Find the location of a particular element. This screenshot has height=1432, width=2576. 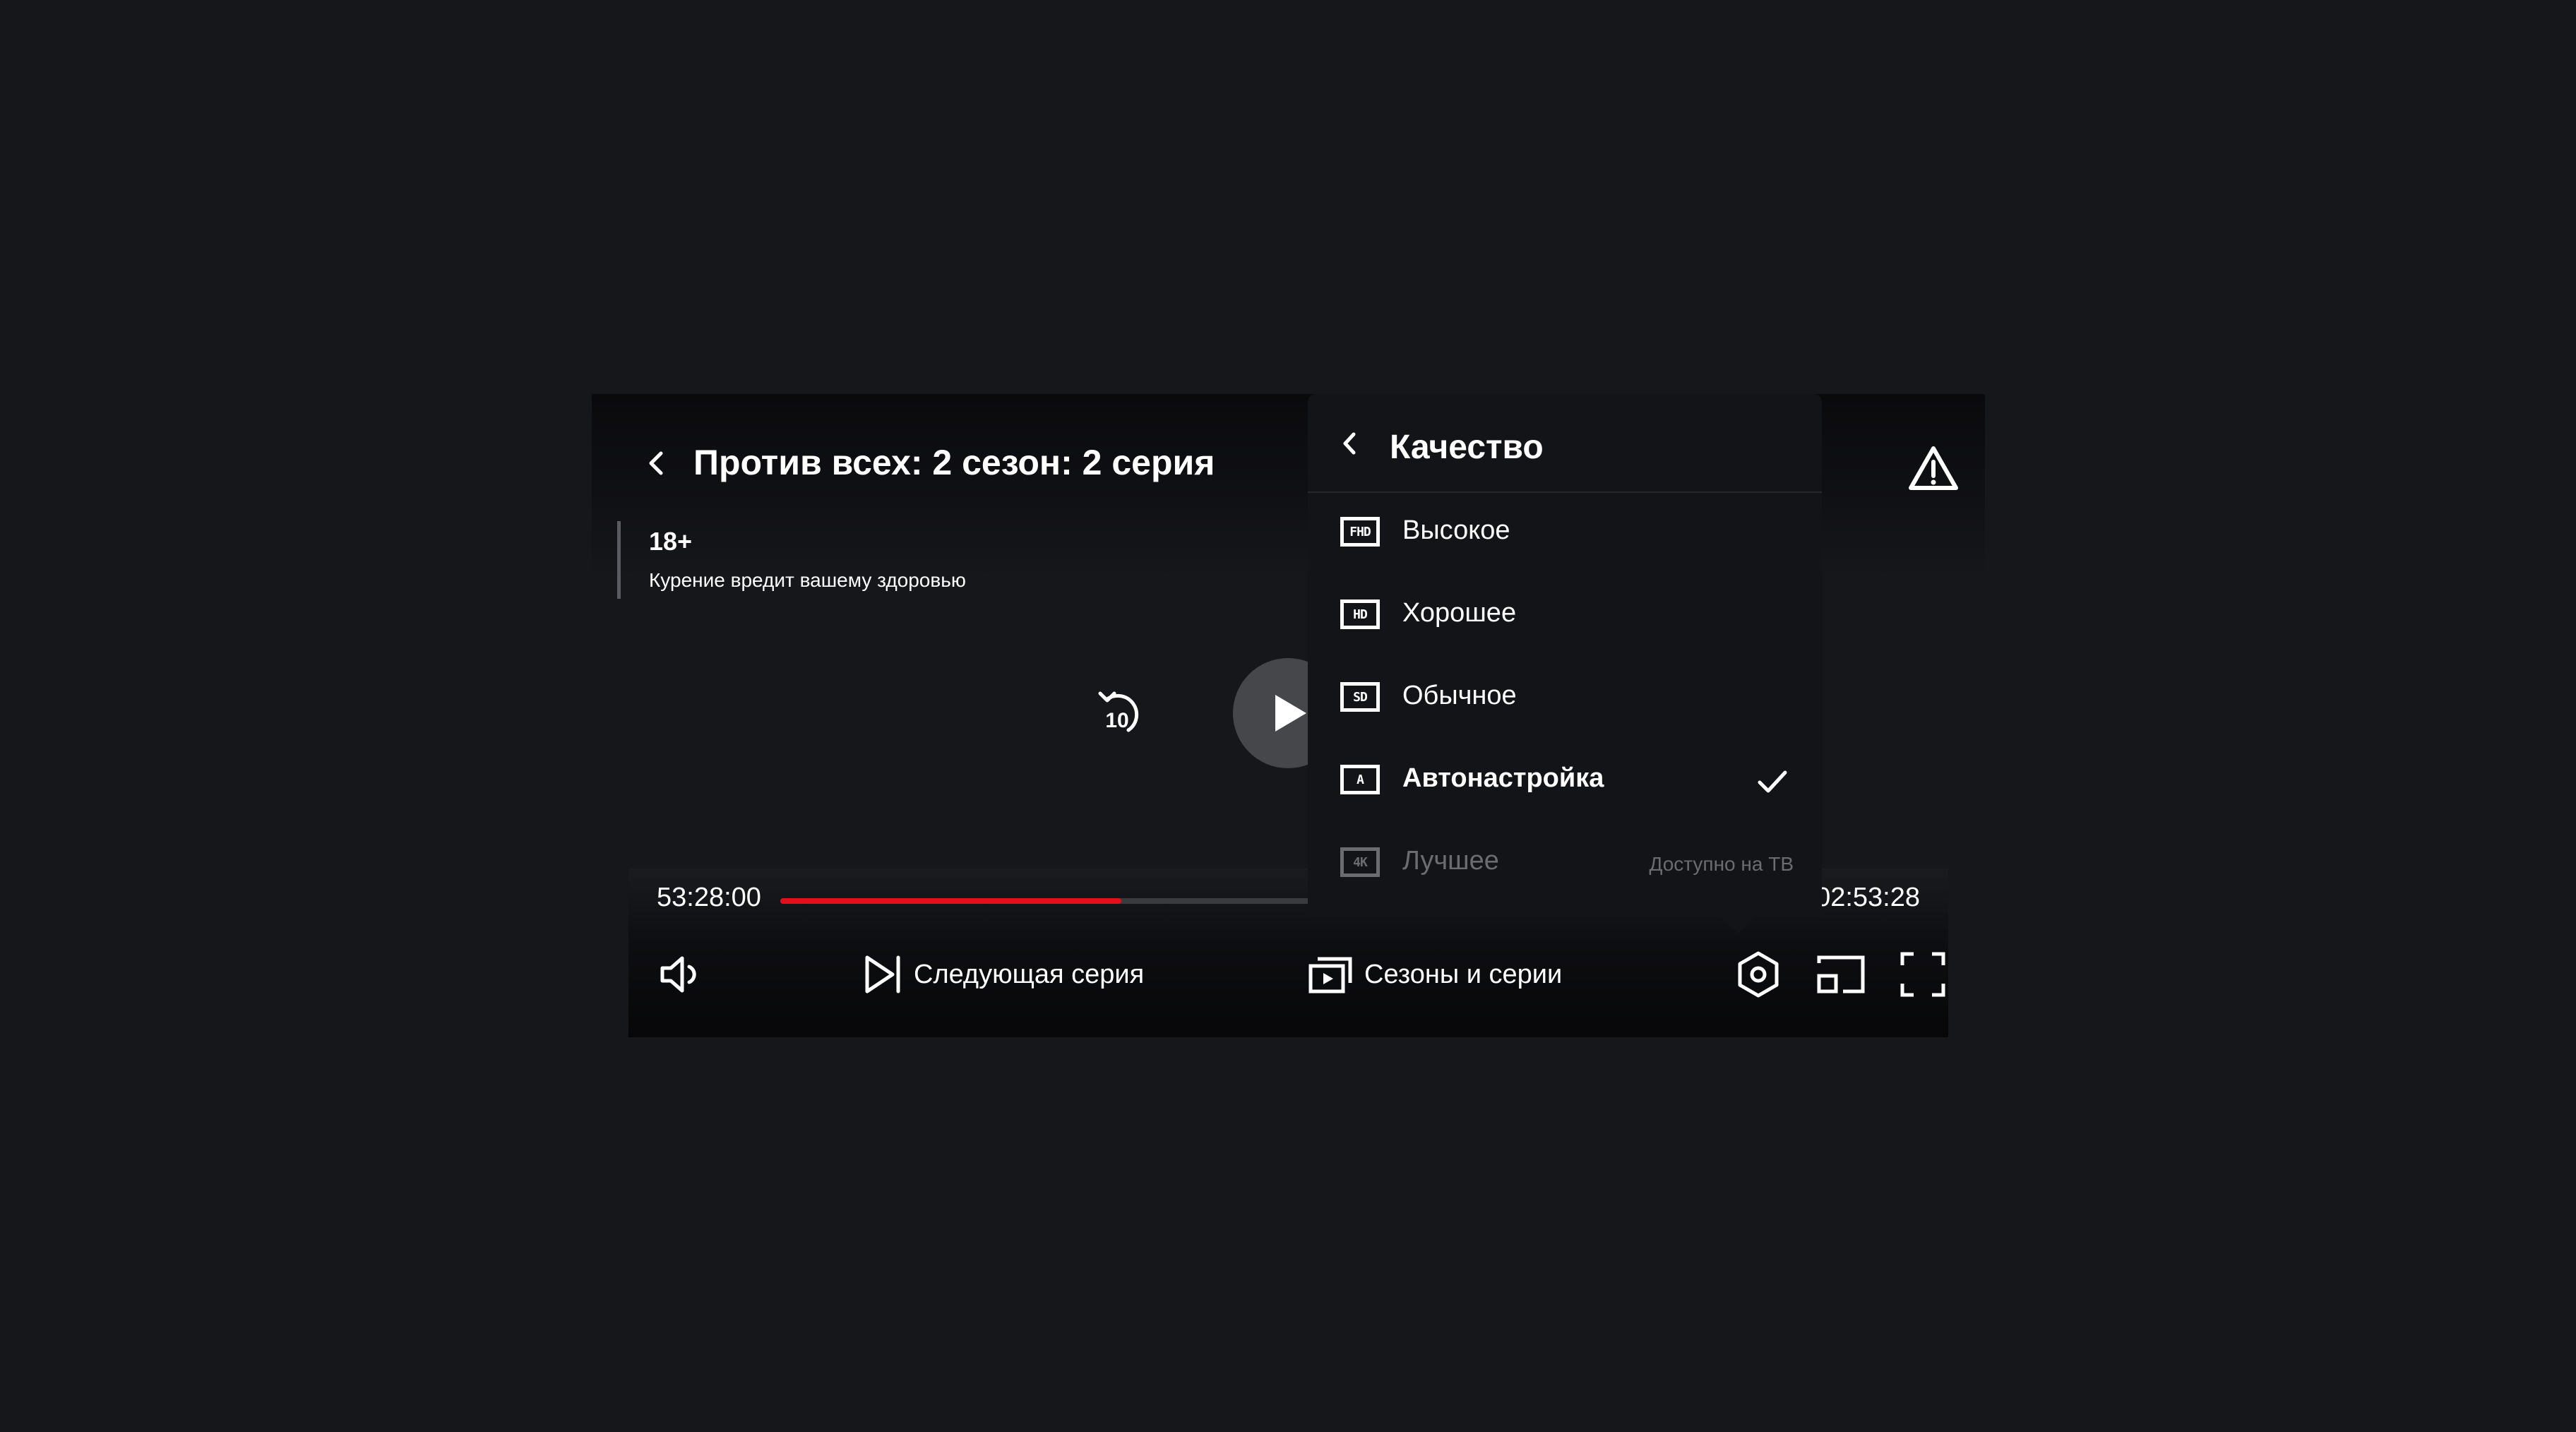

cast-icon is located at coordinates (1841, 974).